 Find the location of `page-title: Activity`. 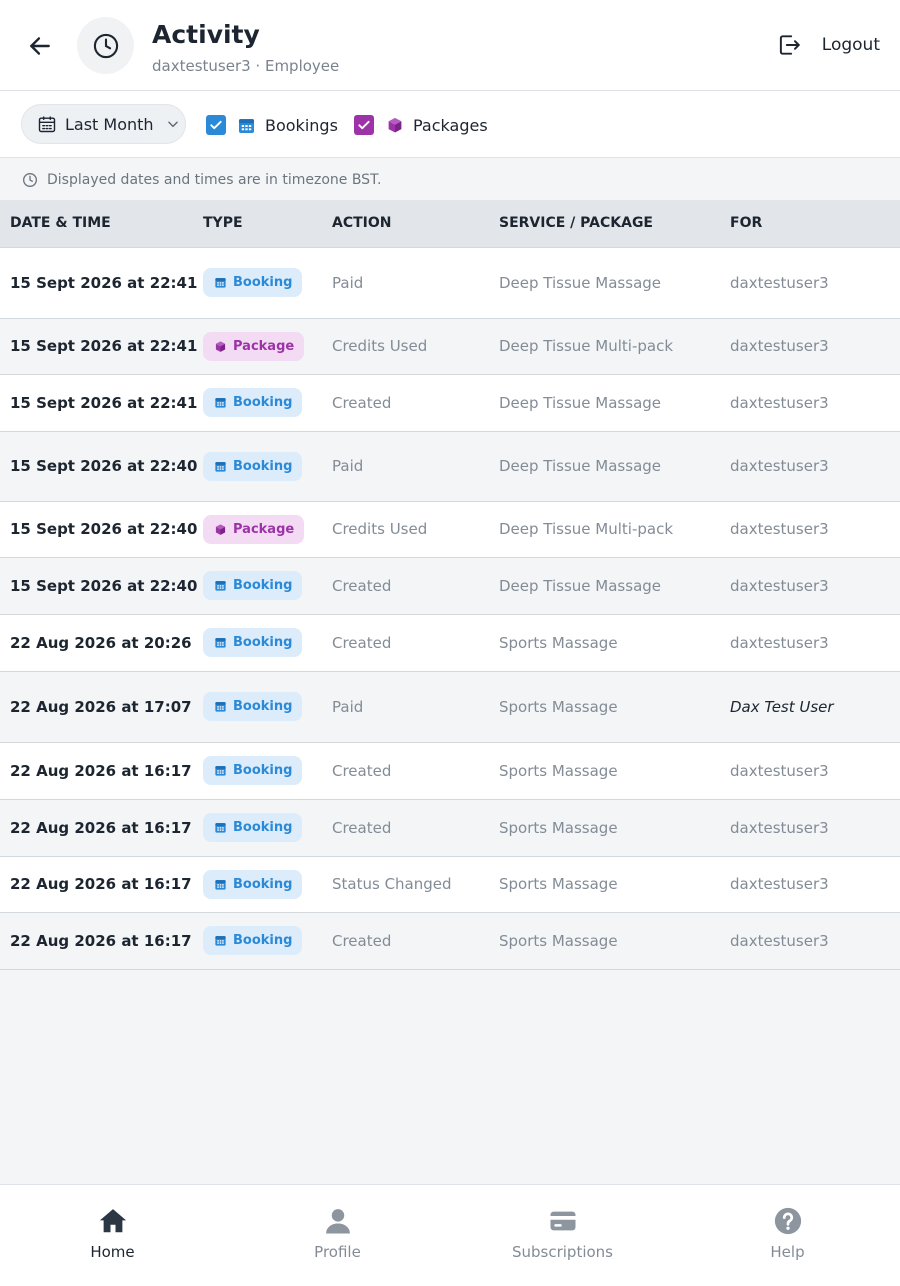

page-title: Activity is located at coordinates (206, 34).